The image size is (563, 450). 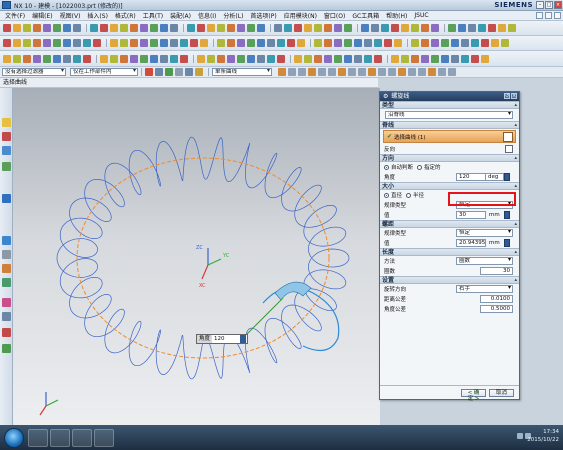 I want to click on hd3d-tools-icon, so click(x=6, y=198).